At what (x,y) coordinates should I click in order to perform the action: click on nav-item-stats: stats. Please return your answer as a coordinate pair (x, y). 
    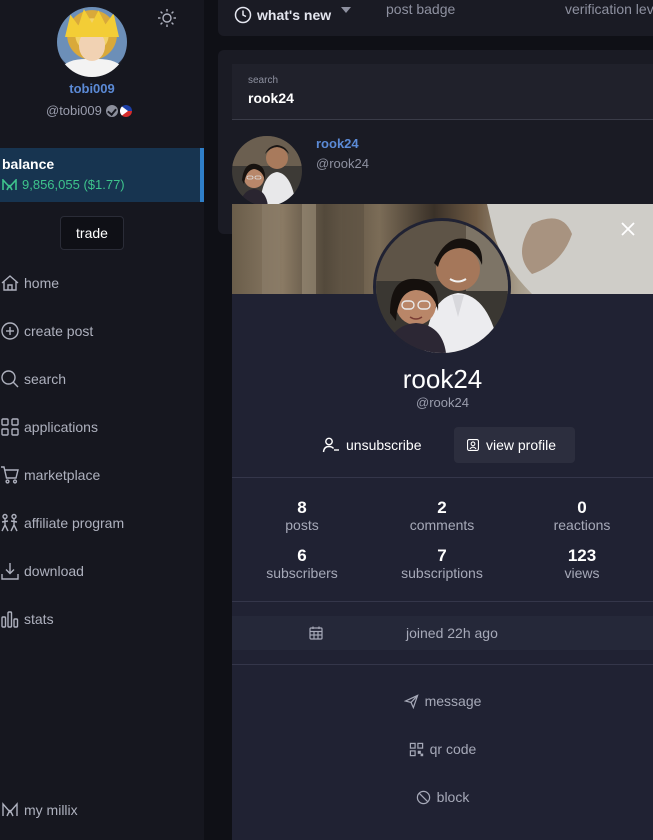
    Looking at the image, I should click on (27, 619).